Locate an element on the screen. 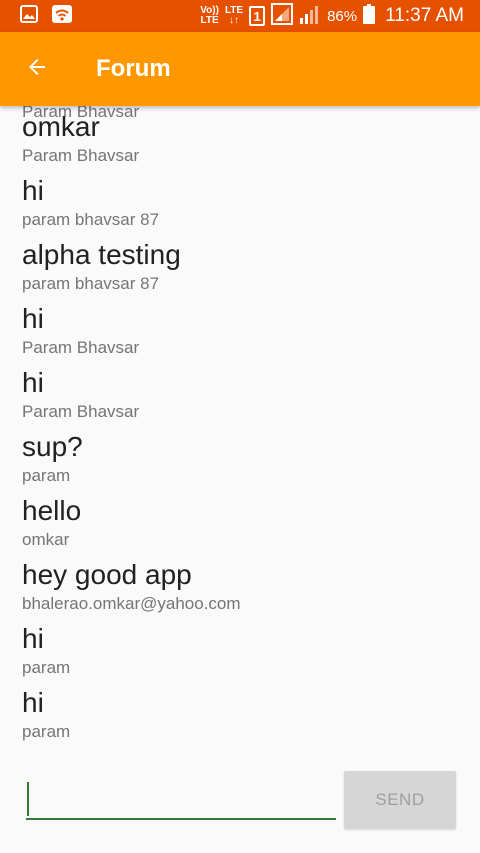 Image resolution: width=480 pixels, height=853 pixels. status-bar: Vo)) LTE LTE ↓↑ 1 86% 11:37 AM is located at coordinates (240, 16).